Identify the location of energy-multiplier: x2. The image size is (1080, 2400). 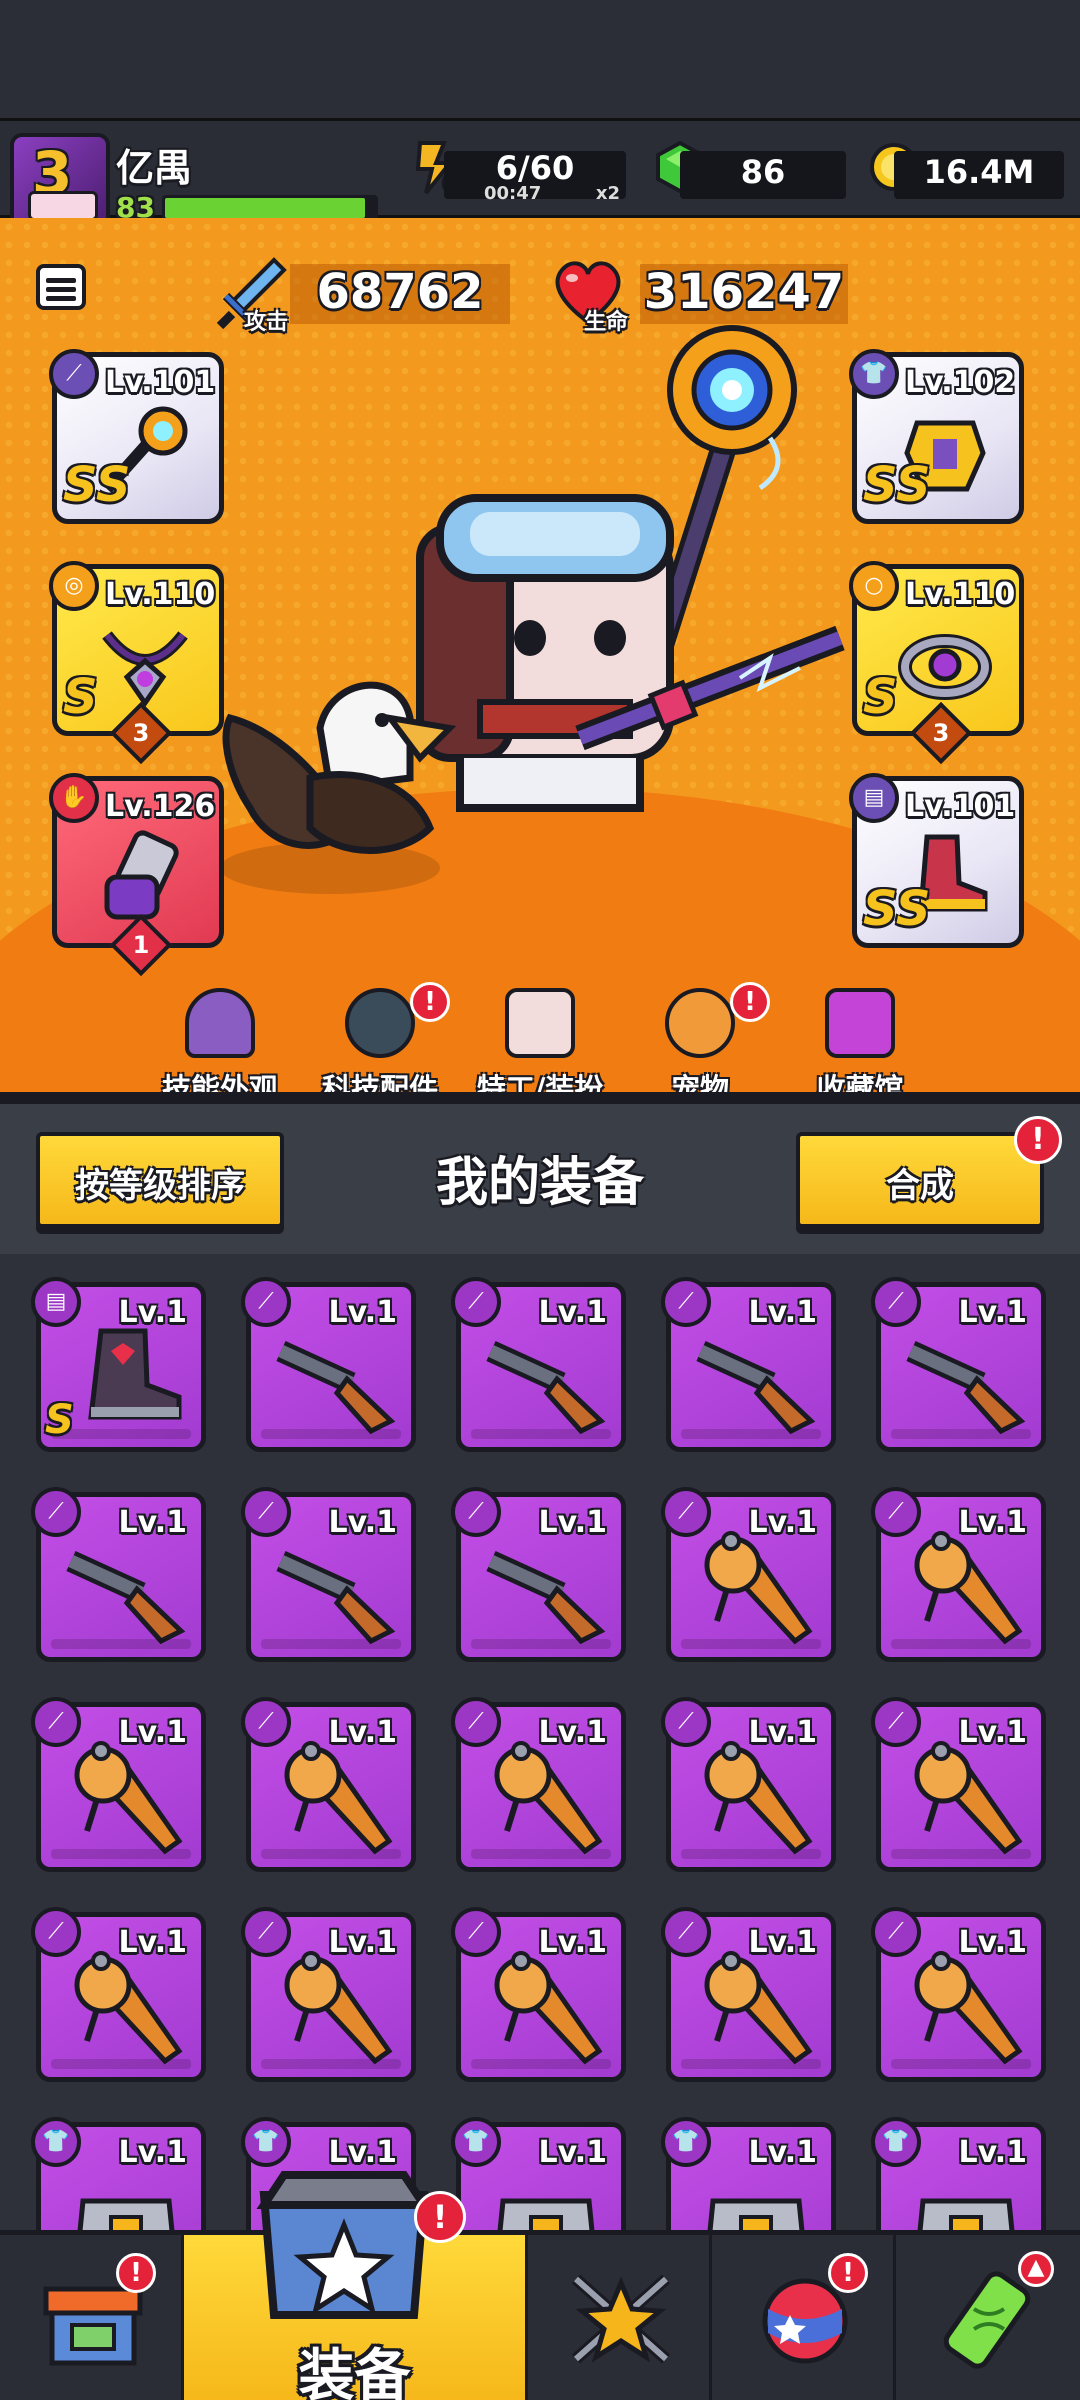
(607, 193).